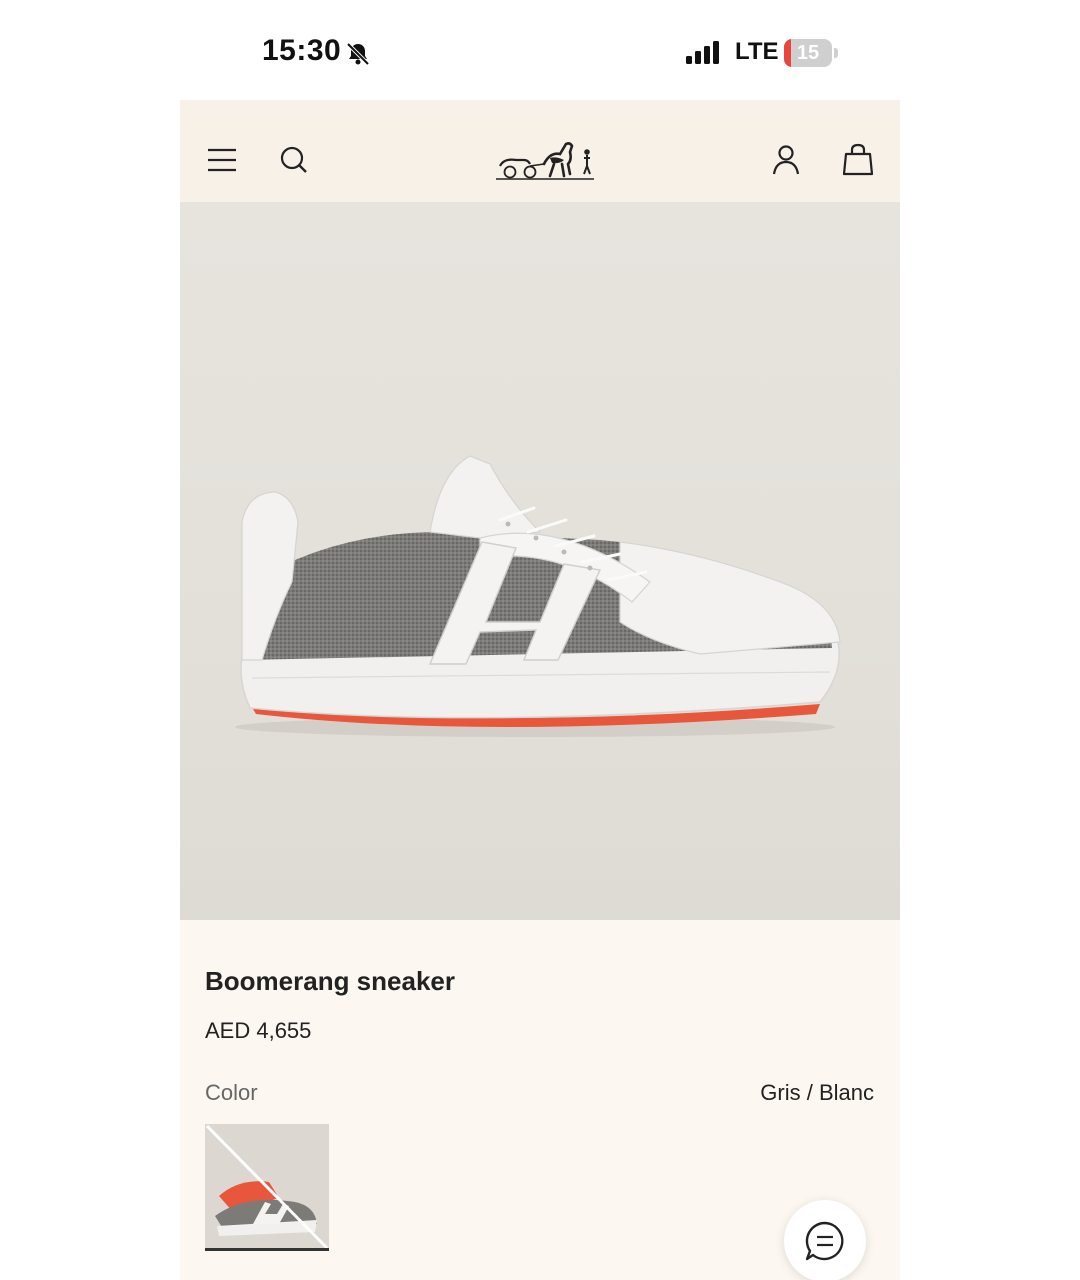 The width and height of the screenshot is (1080, 1280). Describe the element at coordinates (546, 160) in the screenshot. I see `hermes-logo` at that location.